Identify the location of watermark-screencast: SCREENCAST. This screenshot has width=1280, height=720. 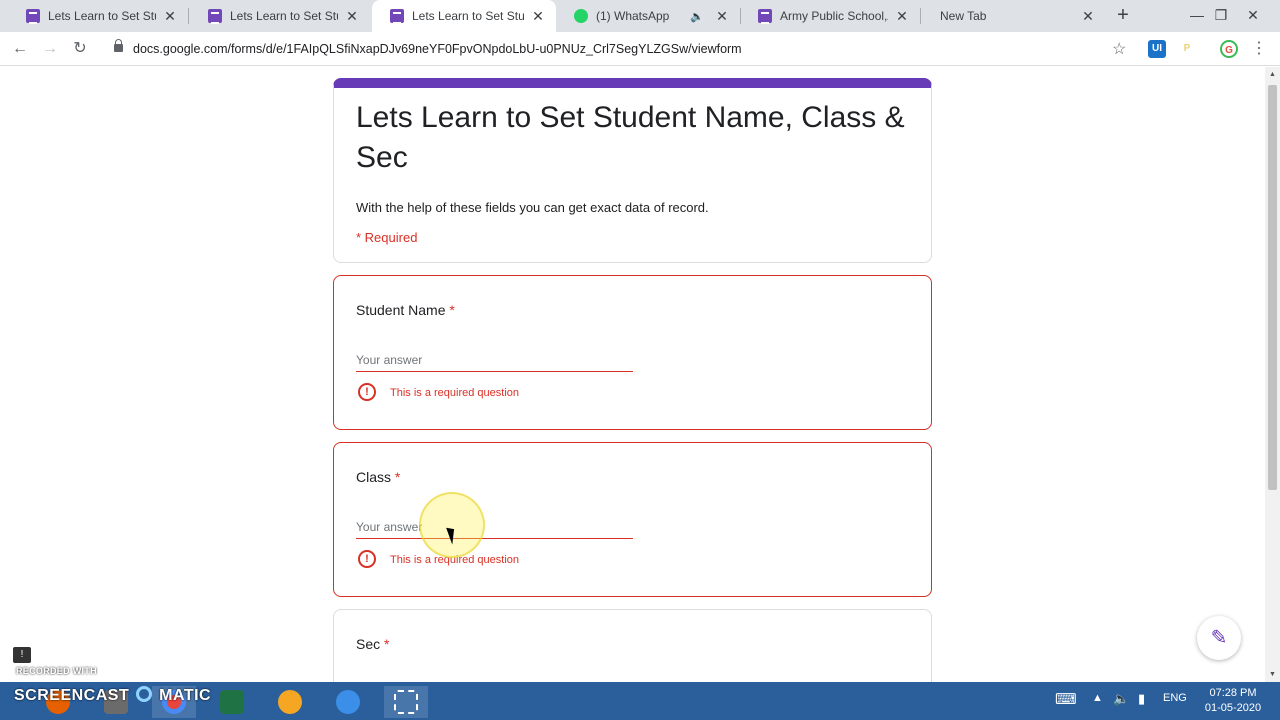
(72, 695).